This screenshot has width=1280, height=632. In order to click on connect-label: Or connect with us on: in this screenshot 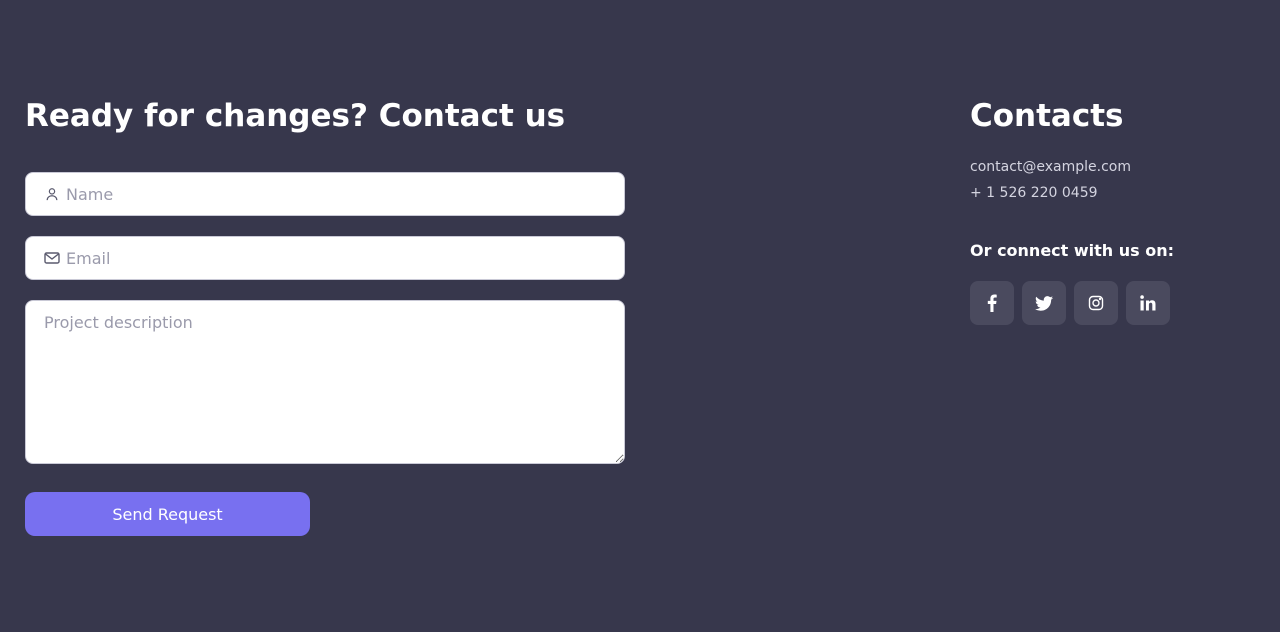, I will do `click(1072, 250)`.